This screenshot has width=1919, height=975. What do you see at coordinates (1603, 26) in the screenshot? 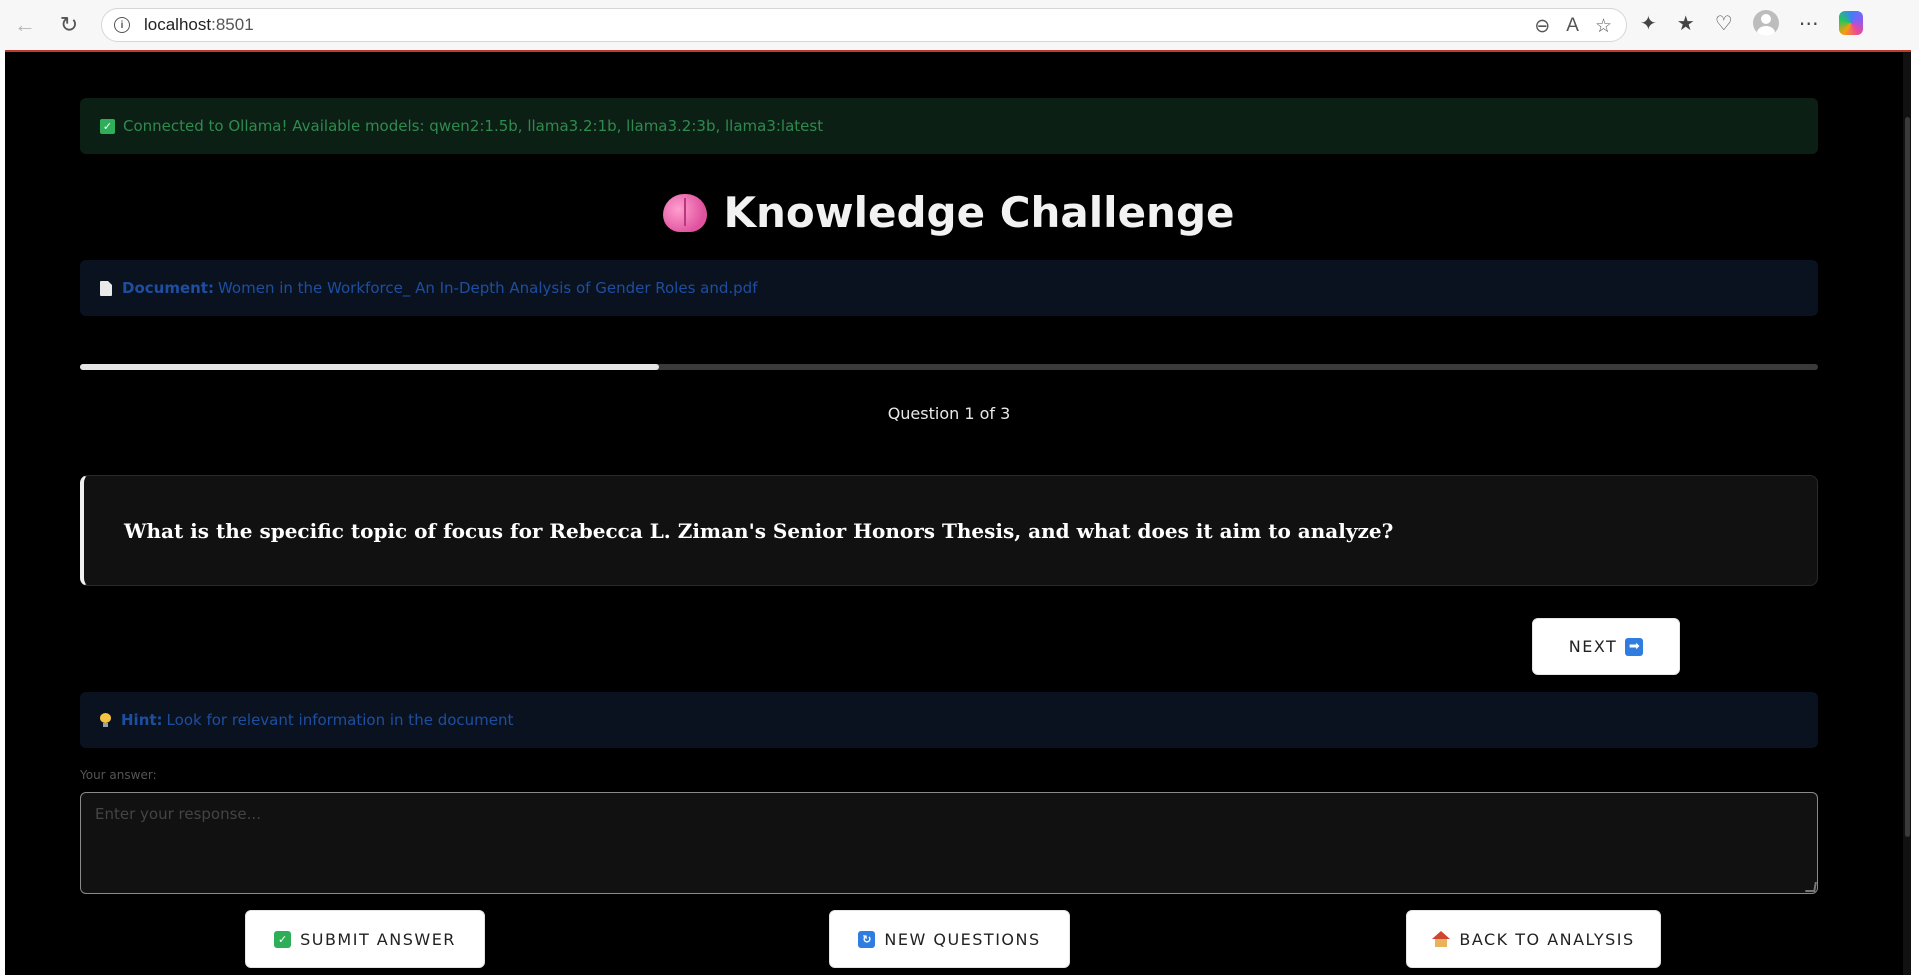
I see `favorite-star-icon: ☆` at bounding box center [1603, 26].